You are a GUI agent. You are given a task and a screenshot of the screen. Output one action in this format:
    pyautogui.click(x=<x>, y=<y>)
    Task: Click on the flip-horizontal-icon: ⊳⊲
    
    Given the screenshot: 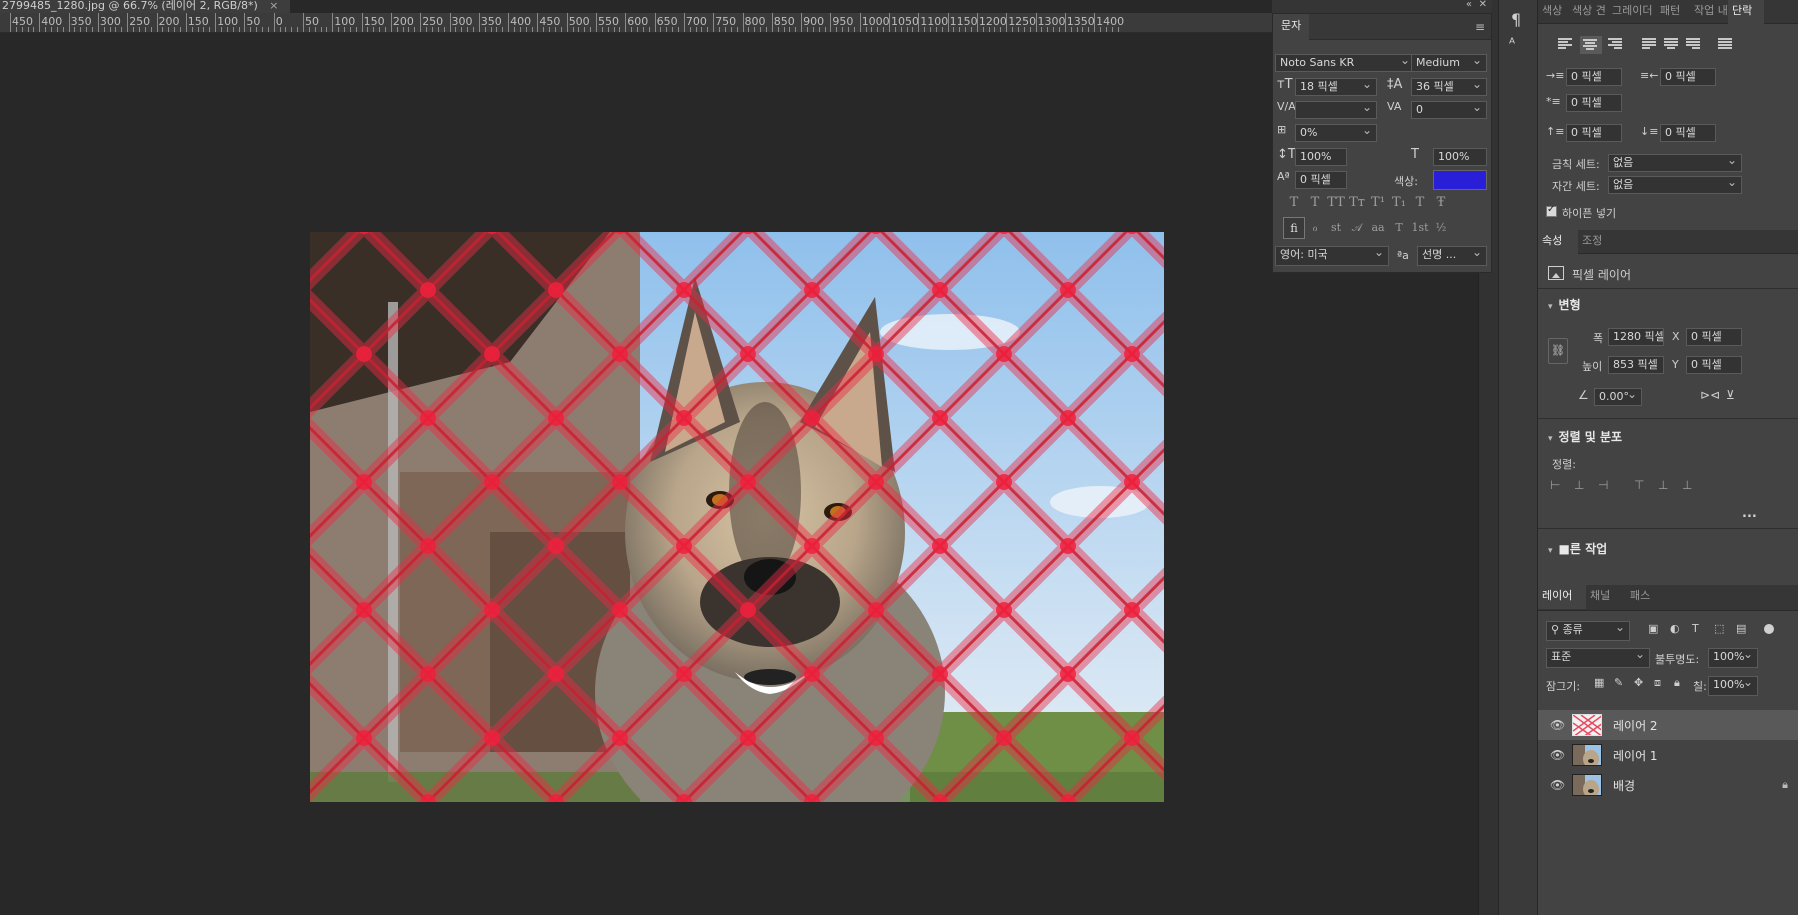 What is the action you would take?
    pyautogui.click(x=1710, y=395)
    